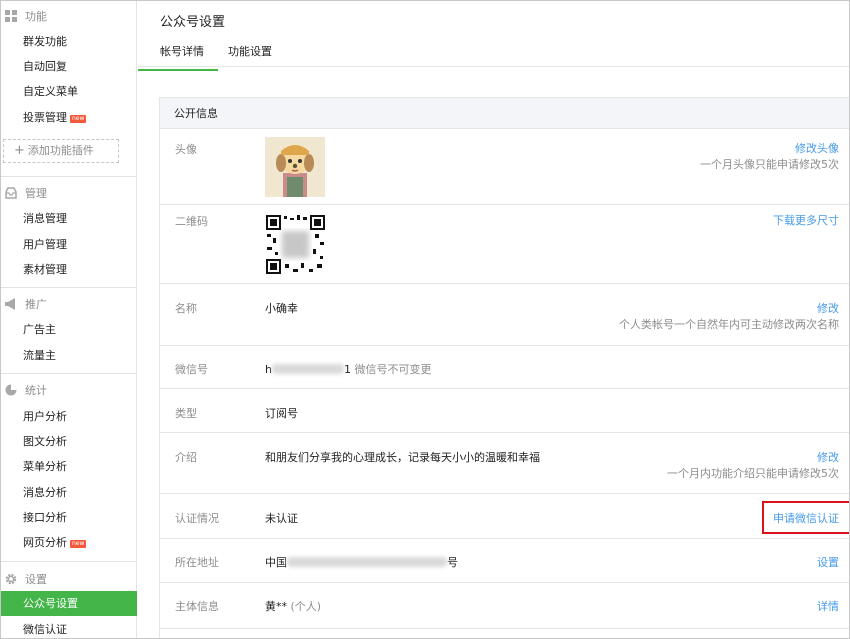  I want to click on sidebar-item-label: 自定义菜单, so click(50, 91).